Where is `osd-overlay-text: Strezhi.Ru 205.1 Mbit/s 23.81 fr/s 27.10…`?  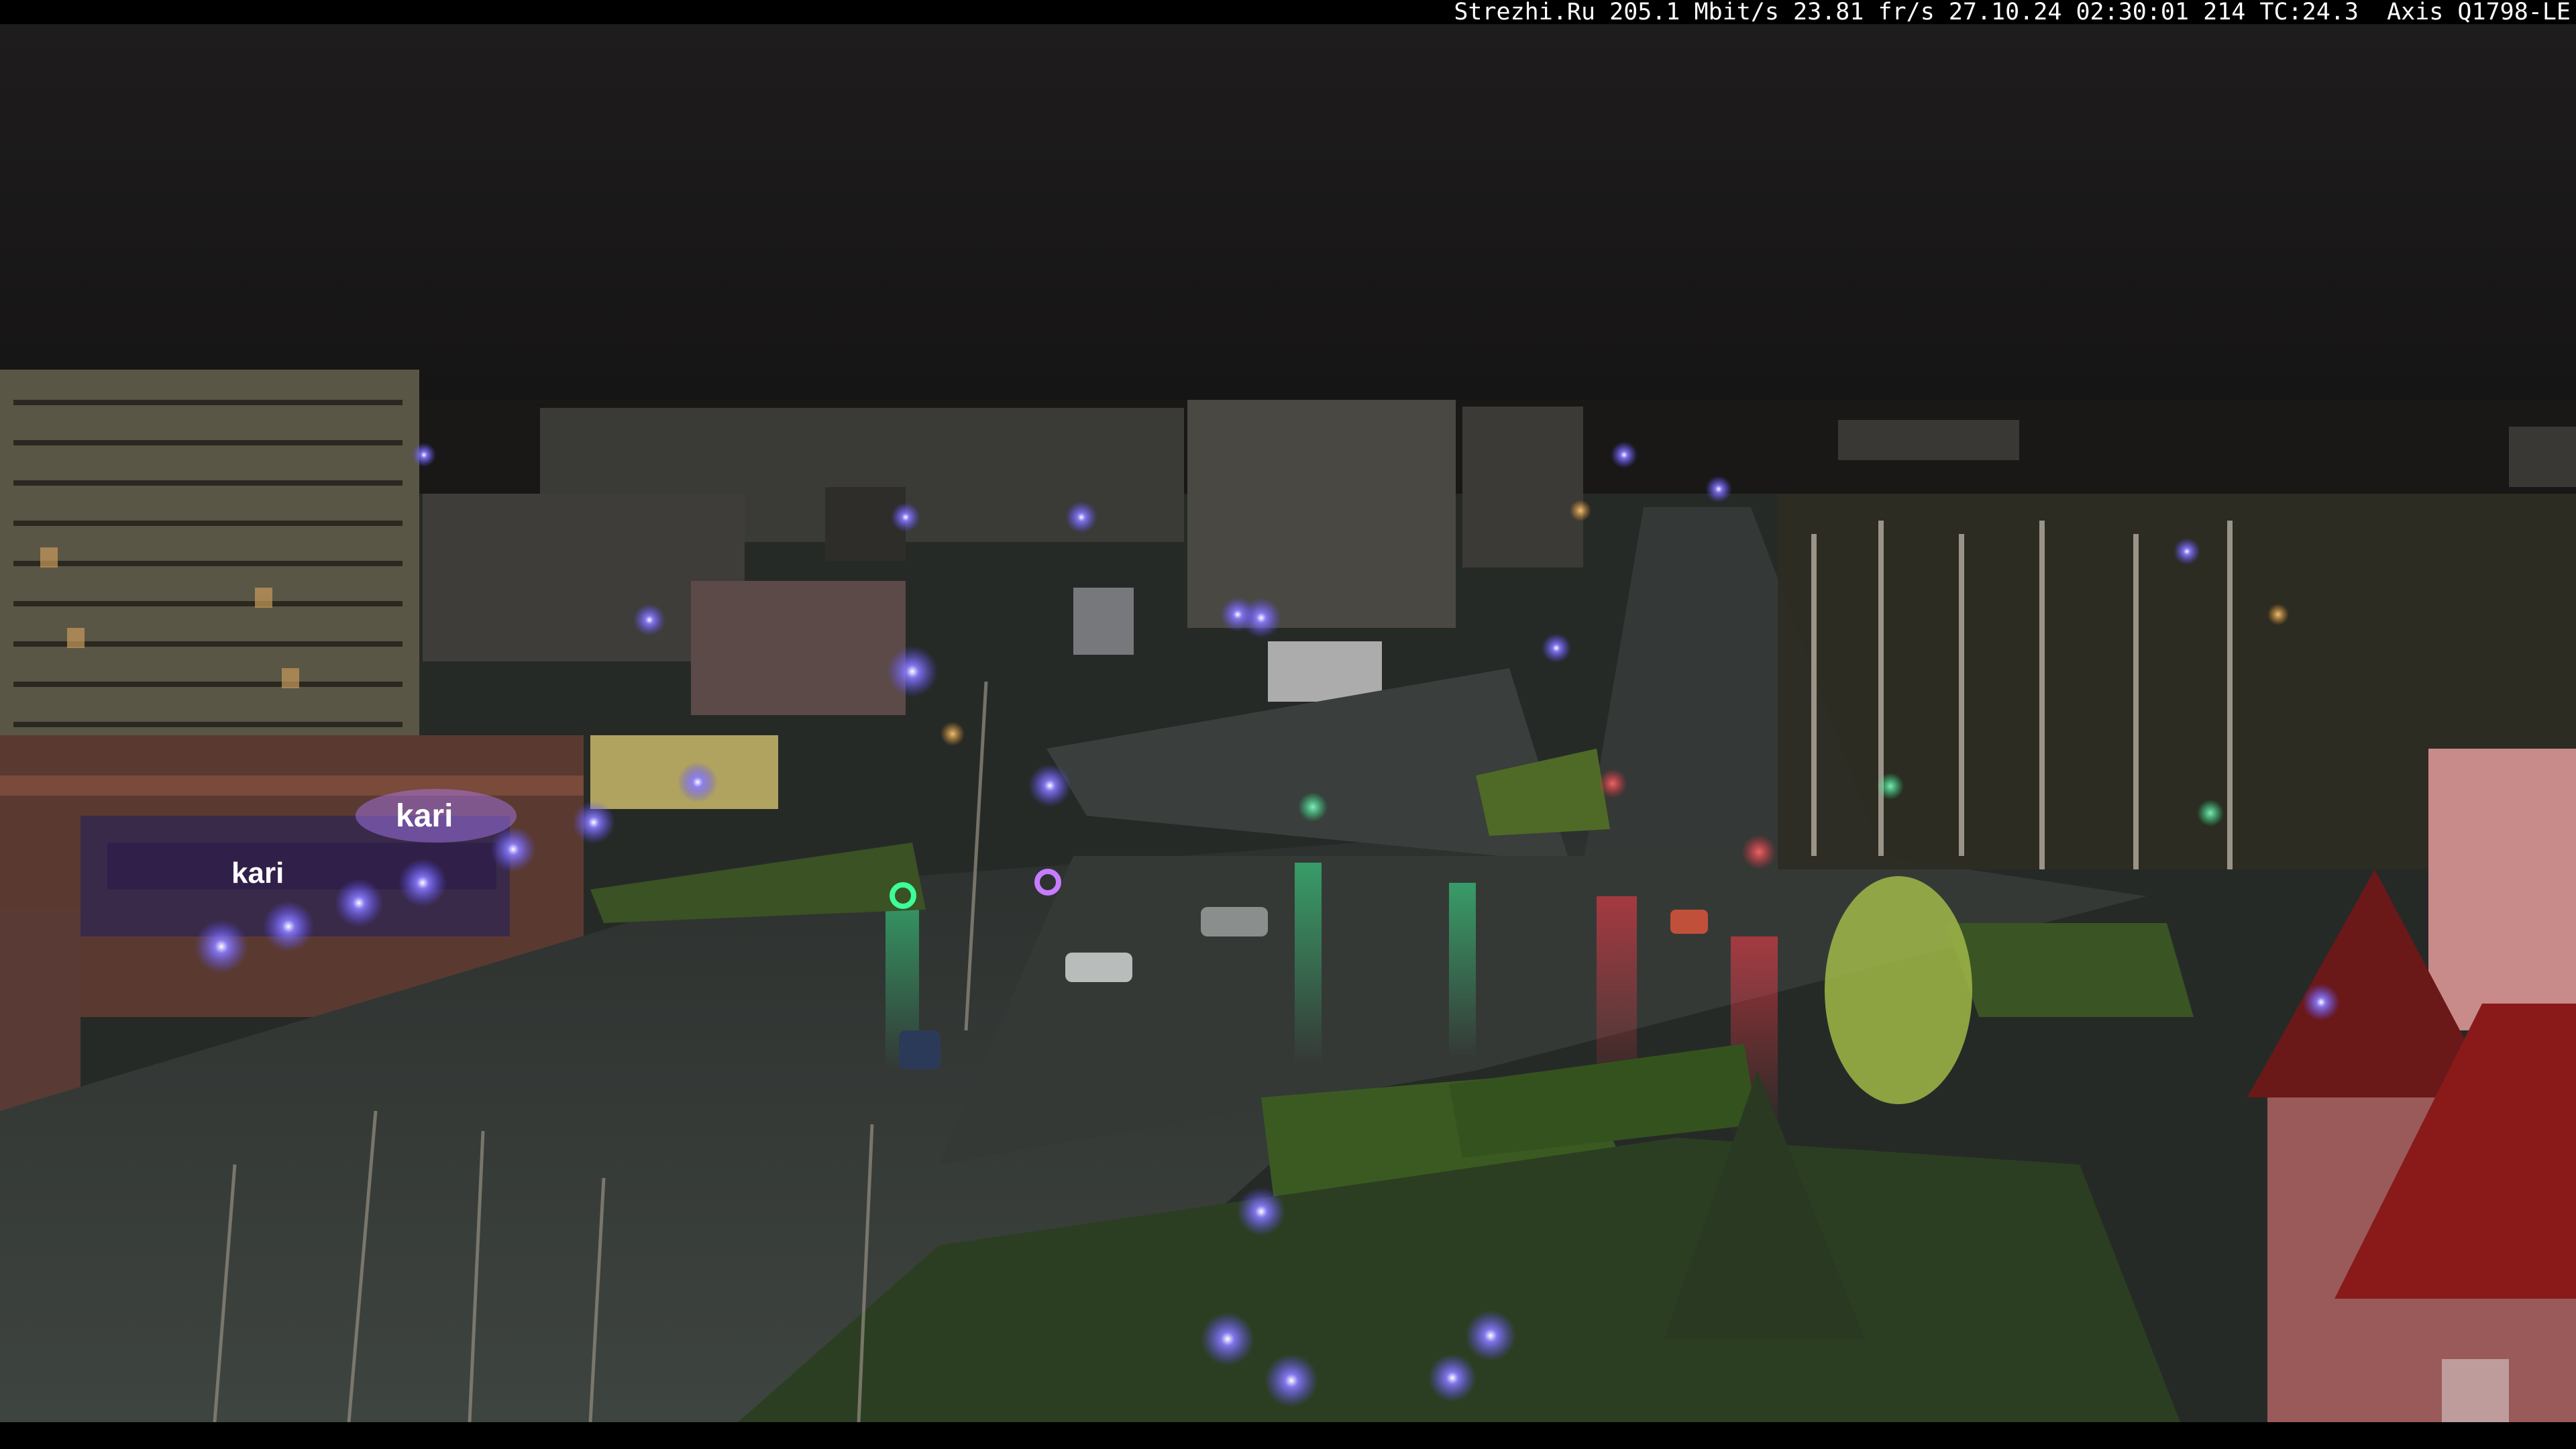
osd-overlay-text: Strezhi.Ru 205.1 Mbit/s 23.81 fr/s 27.10… is located at coordinates (2012, 12).